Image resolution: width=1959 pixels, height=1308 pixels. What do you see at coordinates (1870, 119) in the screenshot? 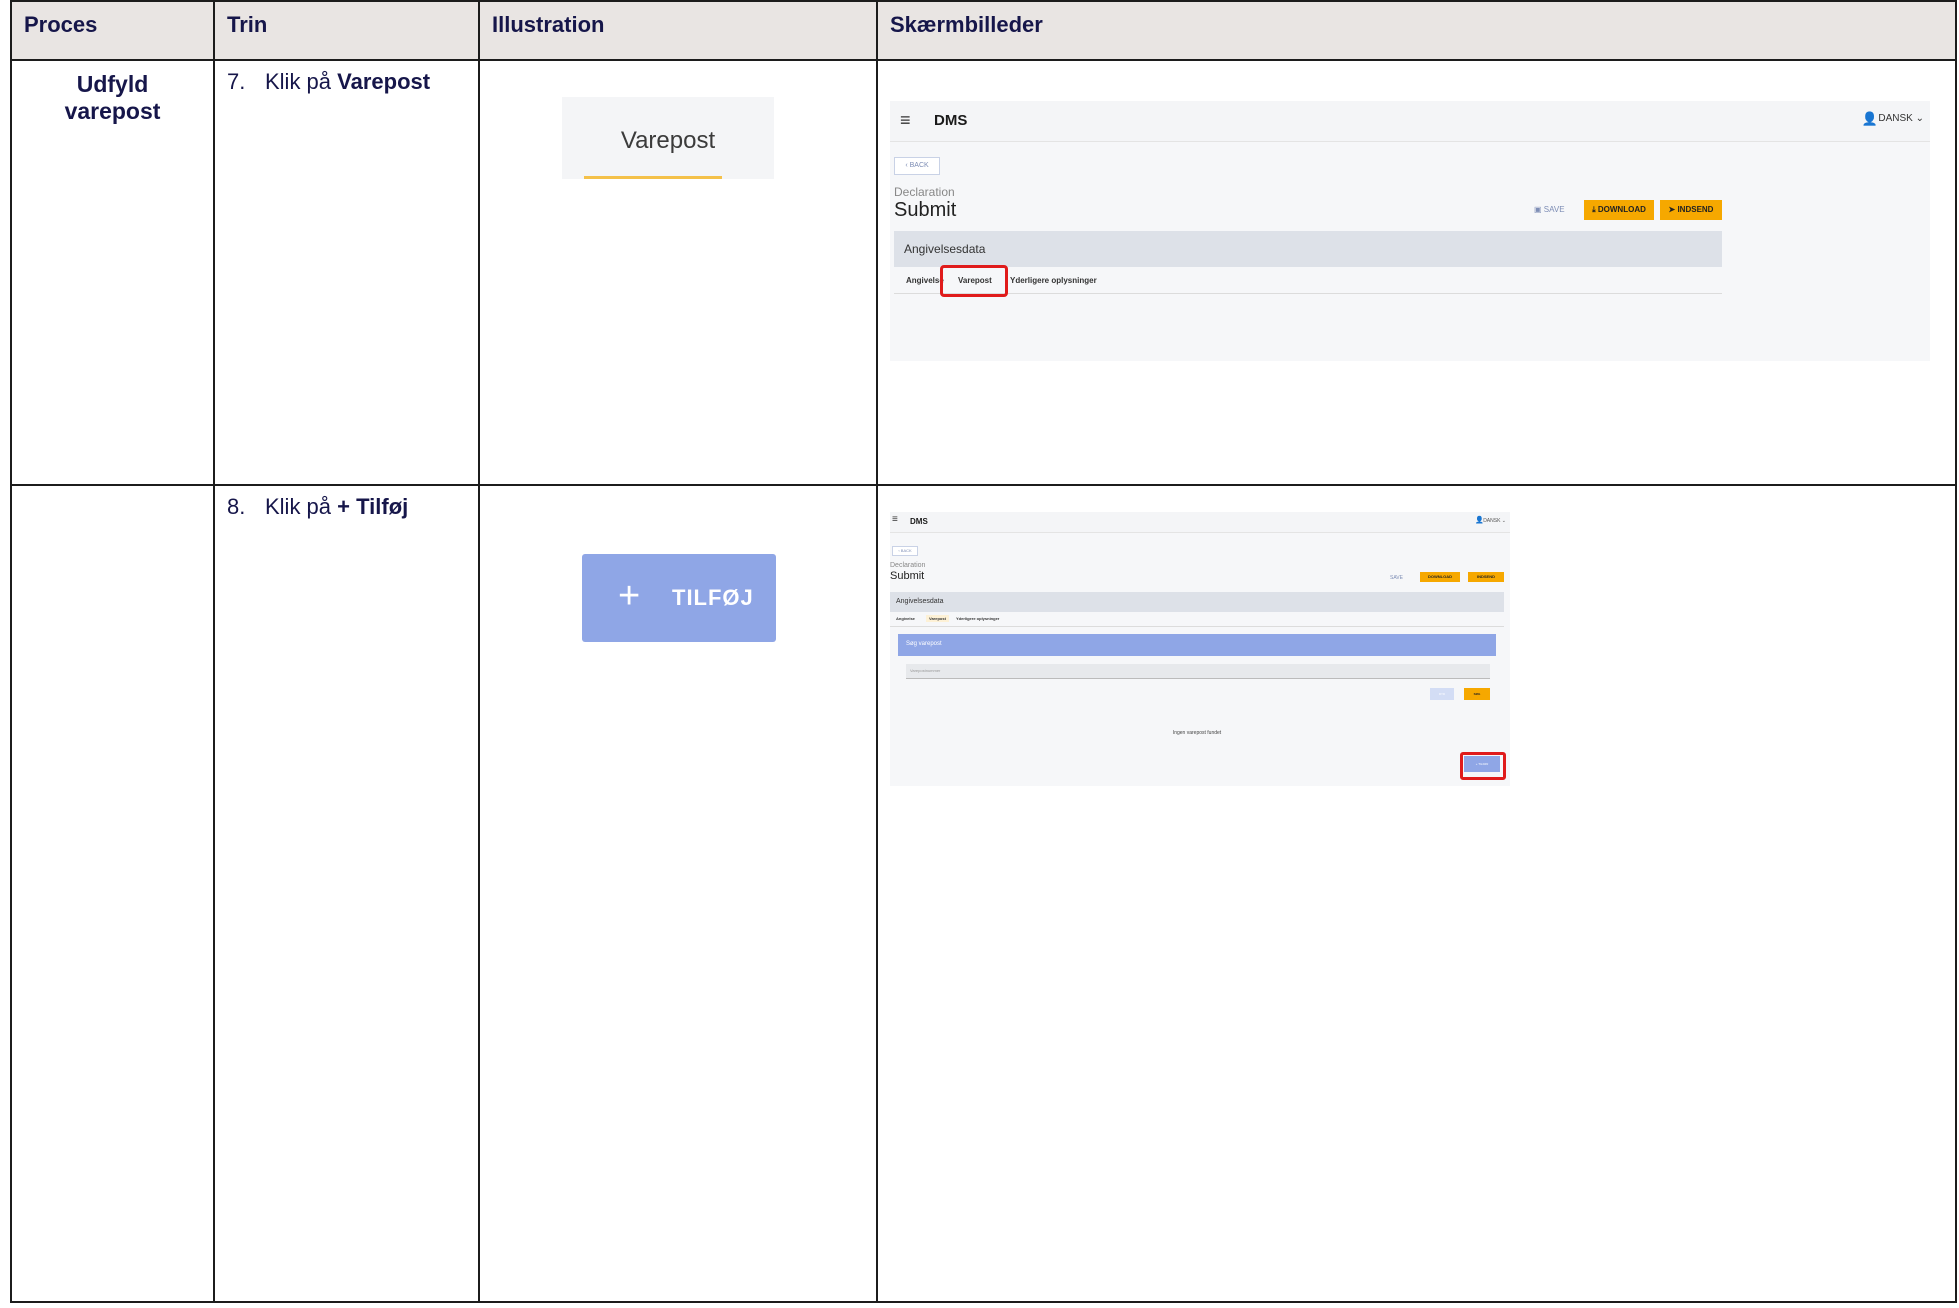
I see `user-icon: 👤` at bounding box center [1870, 119].